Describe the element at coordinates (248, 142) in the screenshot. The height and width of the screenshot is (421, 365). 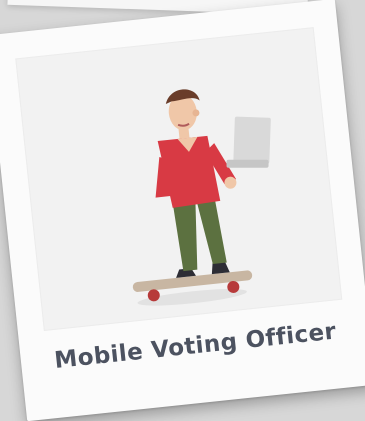
I see `laptop-icon` at that location.